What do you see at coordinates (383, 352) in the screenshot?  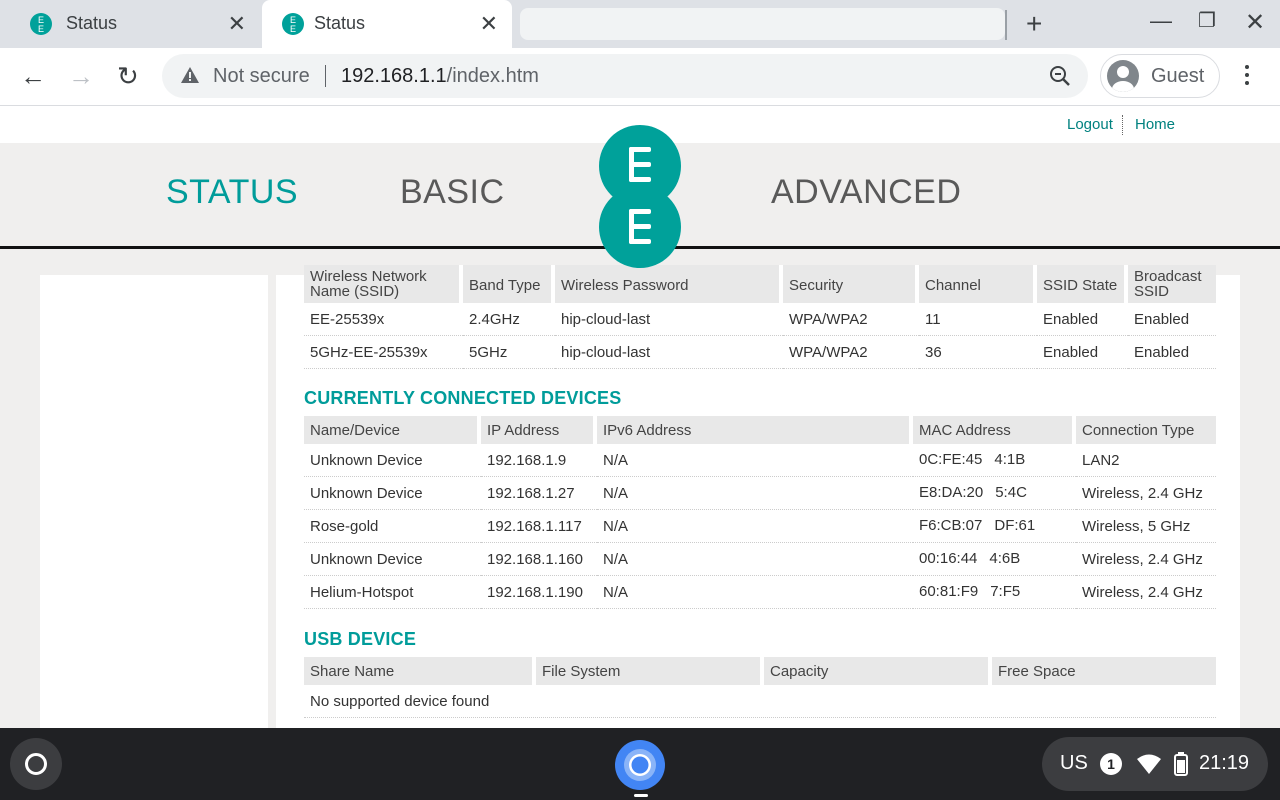 I see `ssid-cell: 5GHz-EE-25539x` at bounding box center [383, 352].